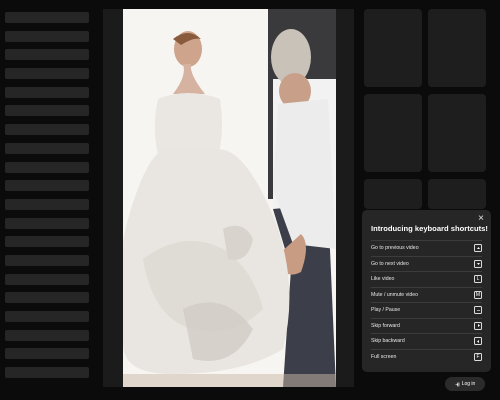 Image resolution: width=500 pixels, height=400 pixels. I want to click on close-icon: ×, so click(481, 219).